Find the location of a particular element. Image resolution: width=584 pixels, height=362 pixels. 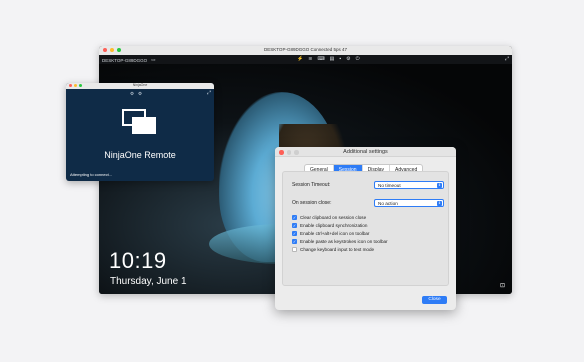

ninja-expand-icon: ⤢ is located at coordinates (209, 93).